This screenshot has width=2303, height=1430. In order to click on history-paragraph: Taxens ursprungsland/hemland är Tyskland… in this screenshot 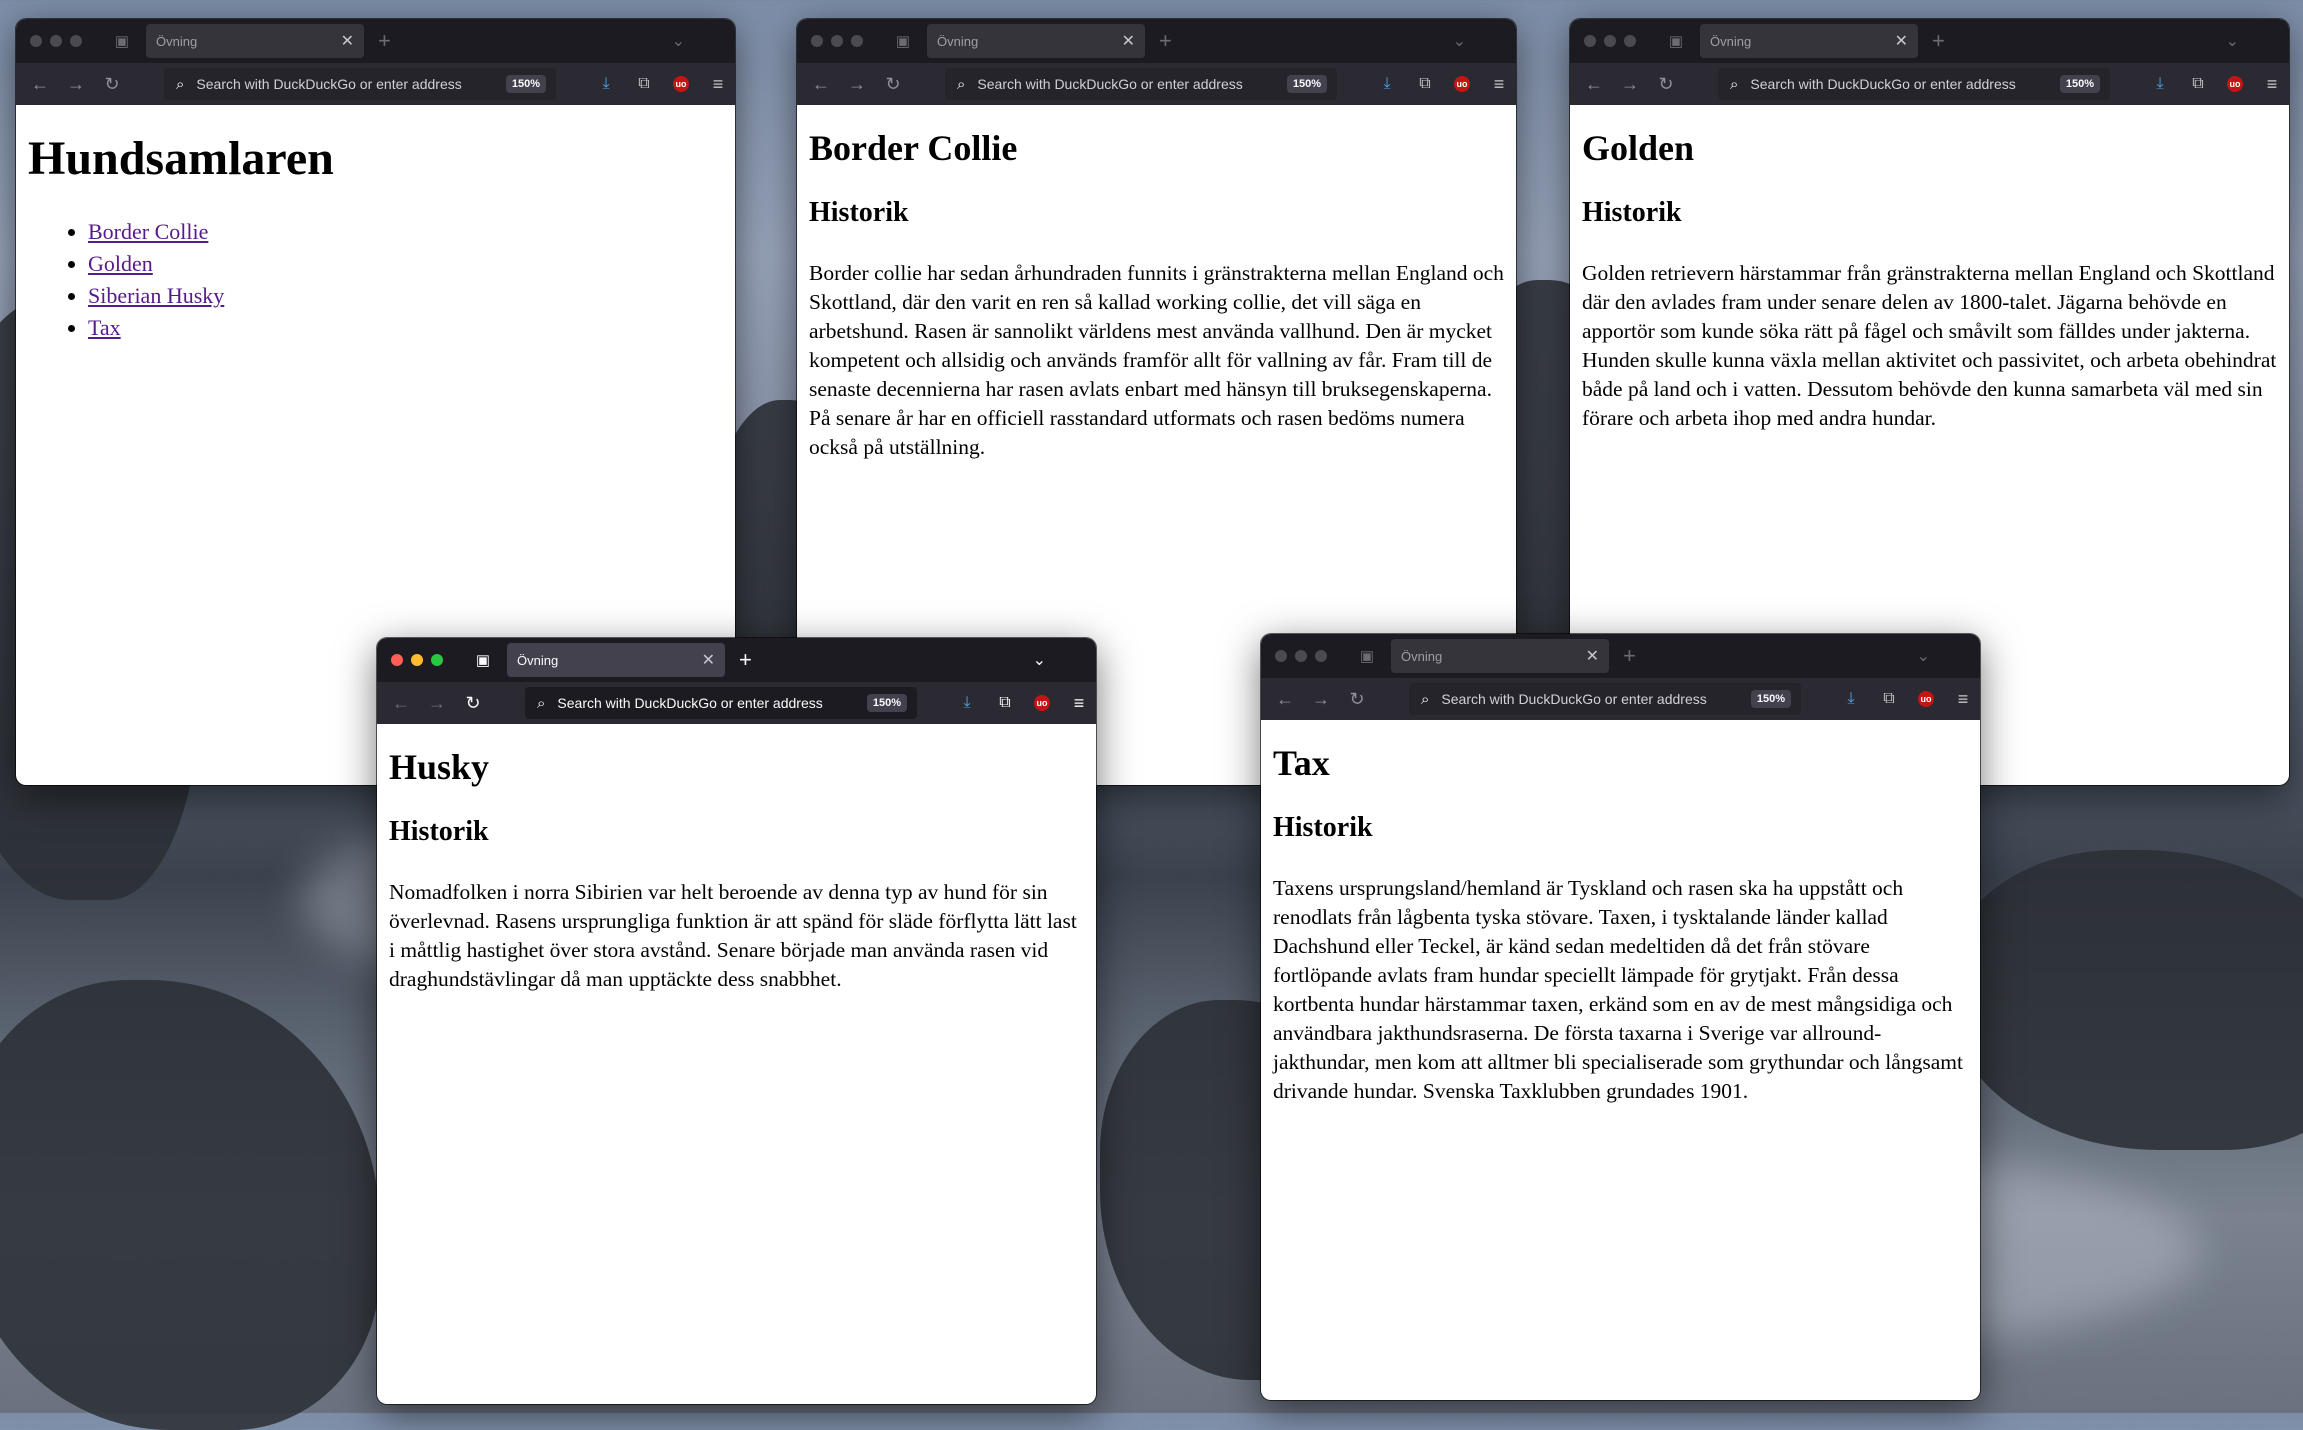, I will do `click(1618, 989)`.